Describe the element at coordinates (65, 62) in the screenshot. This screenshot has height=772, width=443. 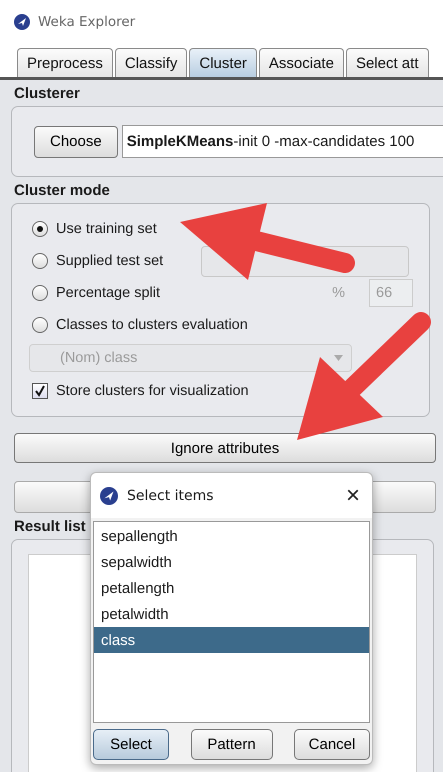
I see `tab: Preprocess` at that location.